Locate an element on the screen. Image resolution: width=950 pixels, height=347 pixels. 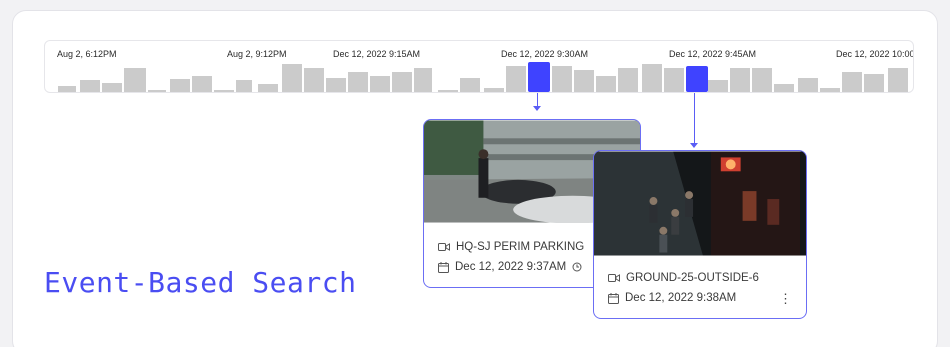
timestamp-row: Dec 12, 2022 9:38AM is located at coordinates (672, 298).